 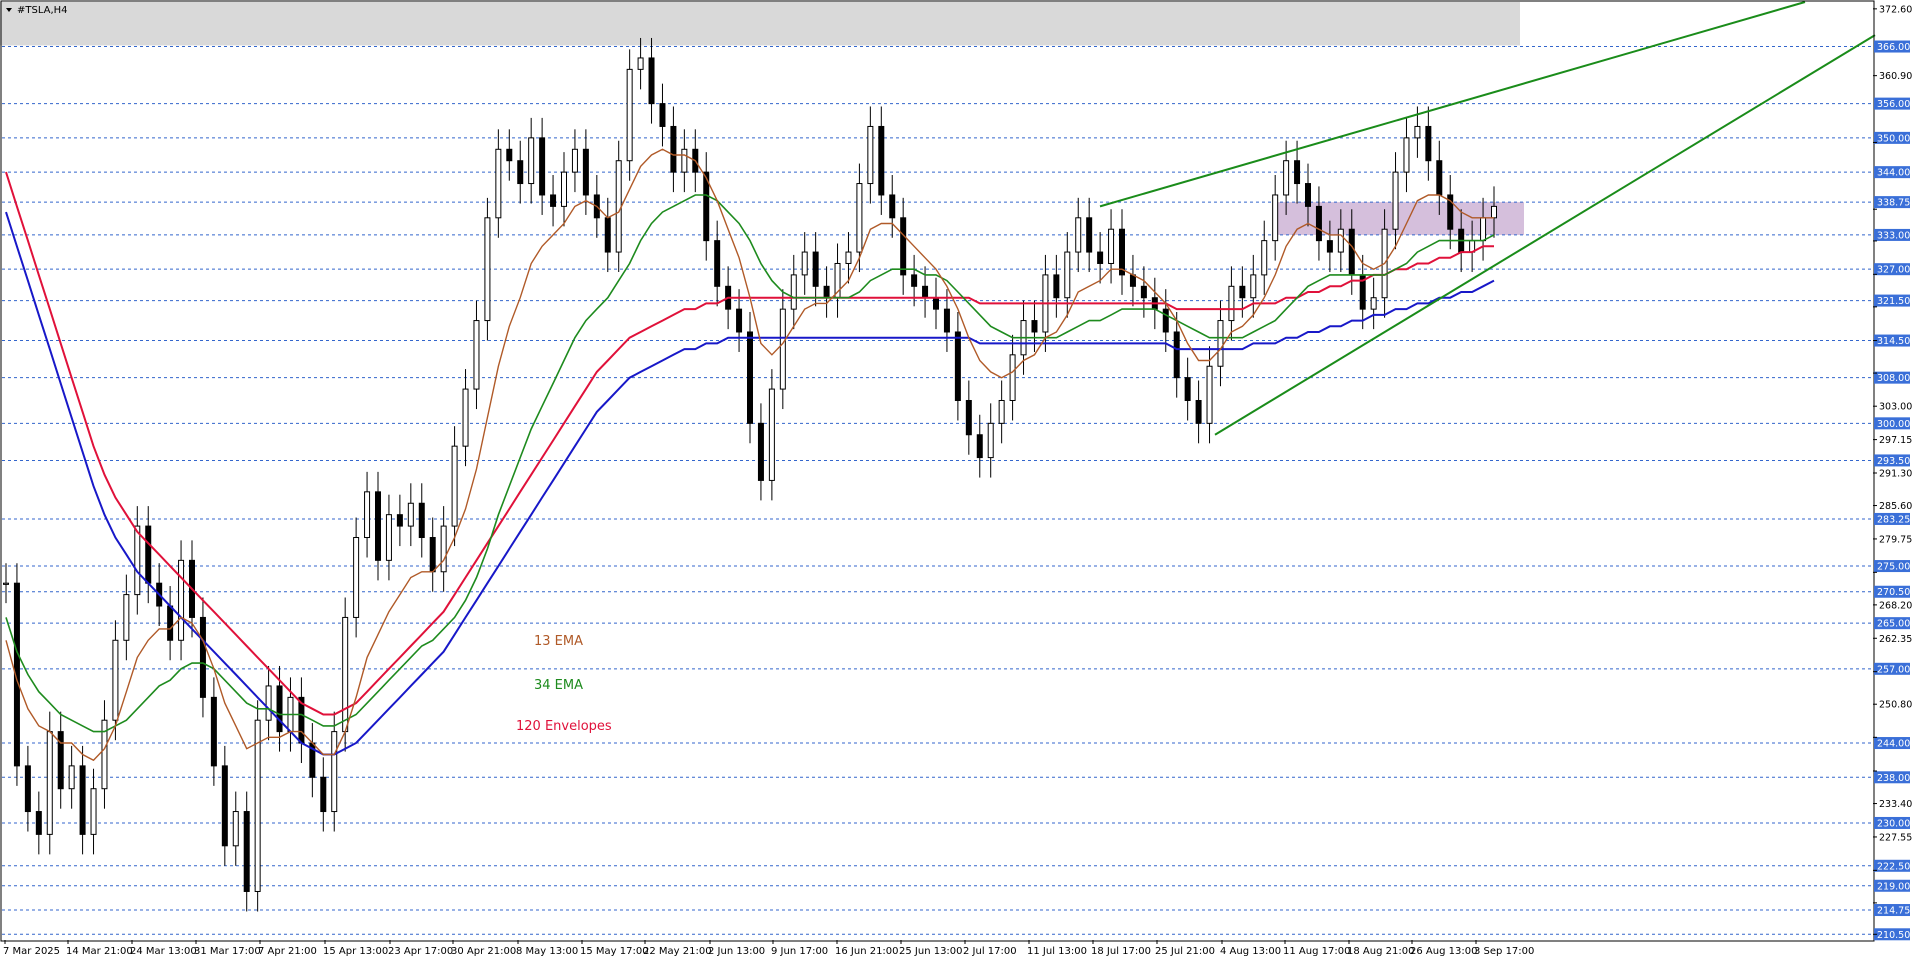 I want to click on time-tick-label: 11 Jul 13:00, so click(x=1057, y=951).